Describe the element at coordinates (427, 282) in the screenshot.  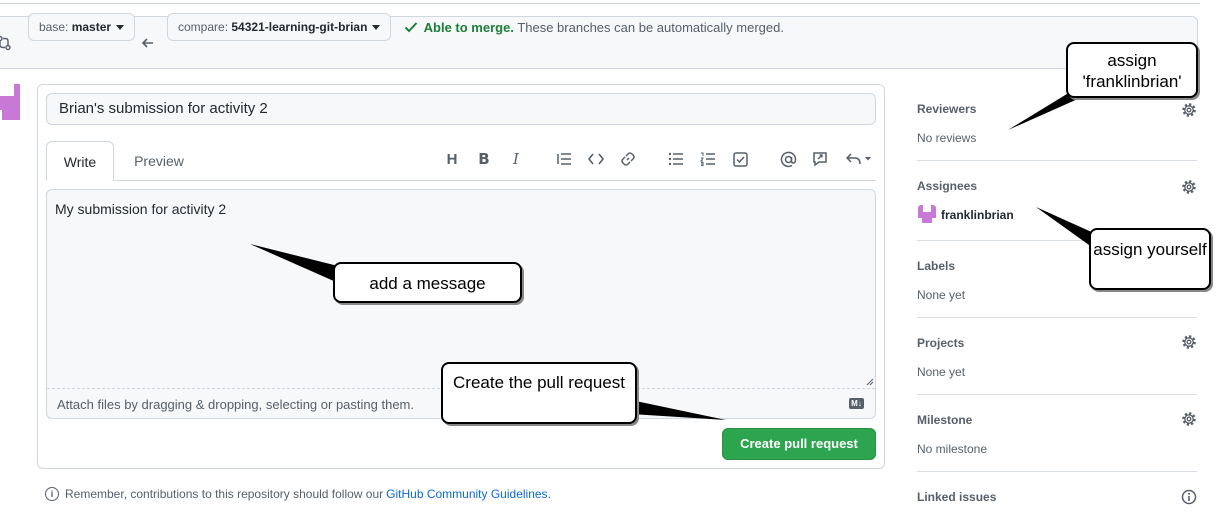
I see `callout-add-message: add a message` at that location.